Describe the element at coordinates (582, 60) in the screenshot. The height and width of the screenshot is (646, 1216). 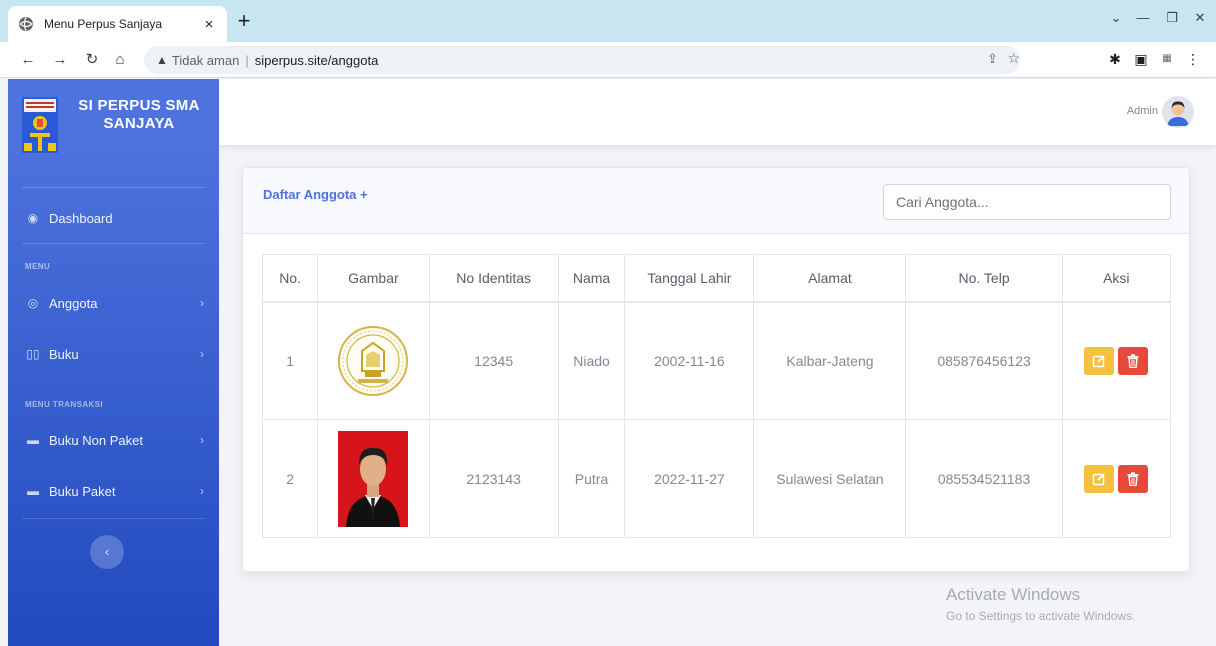
I see `address-bar: ▲ Tidak aman | siperpus.site/anggota ⇪ ☆` at that location.